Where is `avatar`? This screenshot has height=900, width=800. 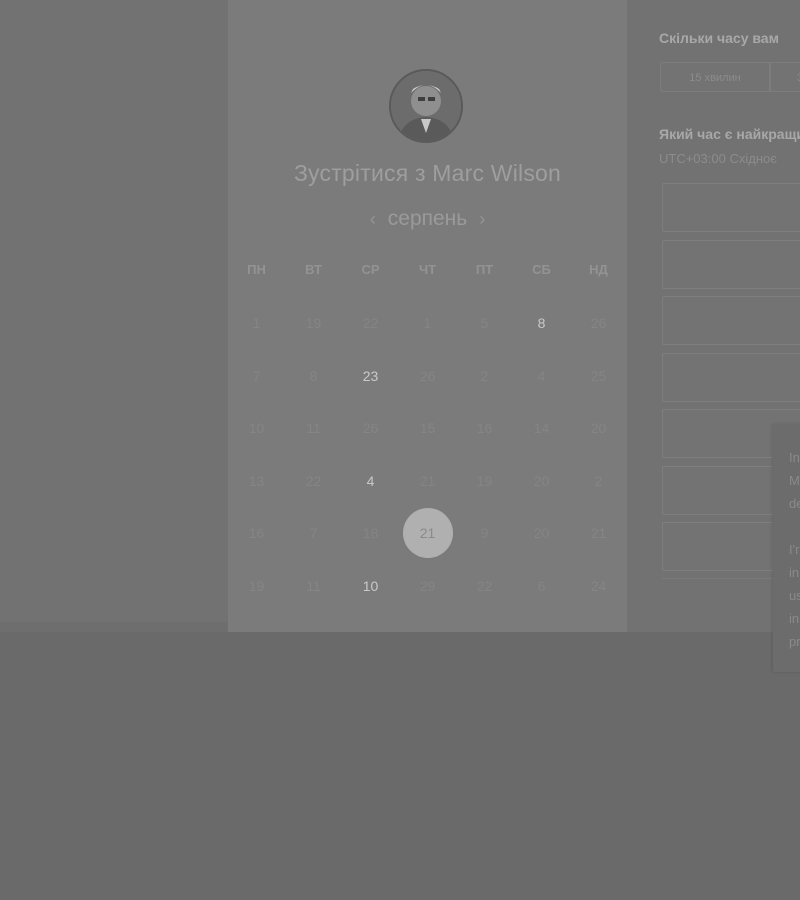 avatar is located at coordinates (426, 106).